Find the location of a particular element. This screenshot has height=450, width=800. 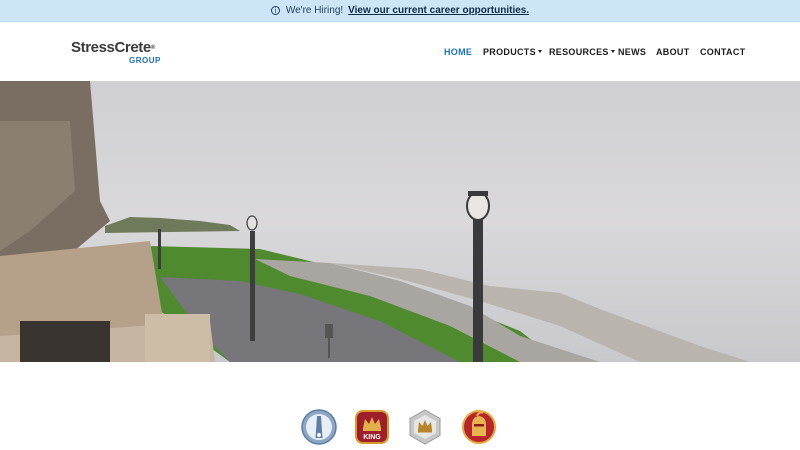

nav-products: PRODUCTS is located at coordinates (512, 52).